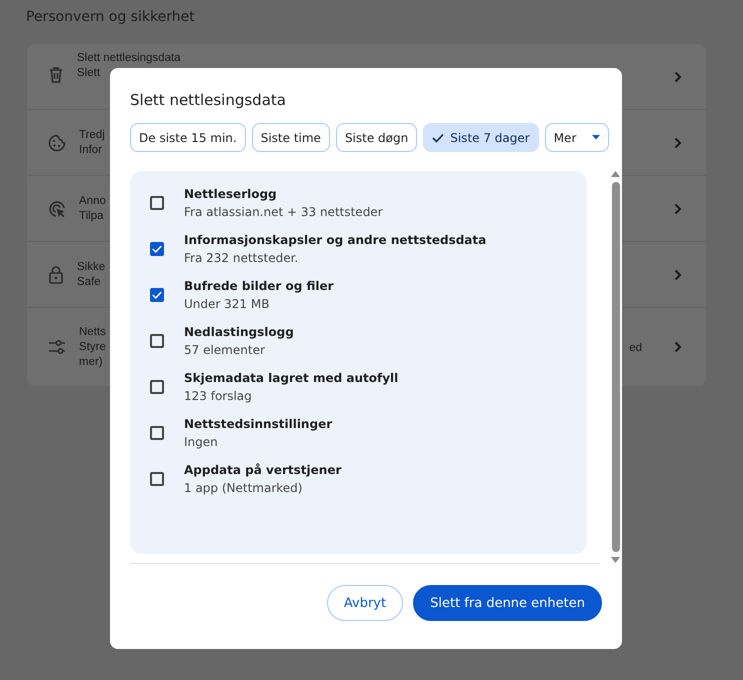  Describe the element at coordinates (92, 332) in the screenshot. I see `setting-title: Netts` at that location.